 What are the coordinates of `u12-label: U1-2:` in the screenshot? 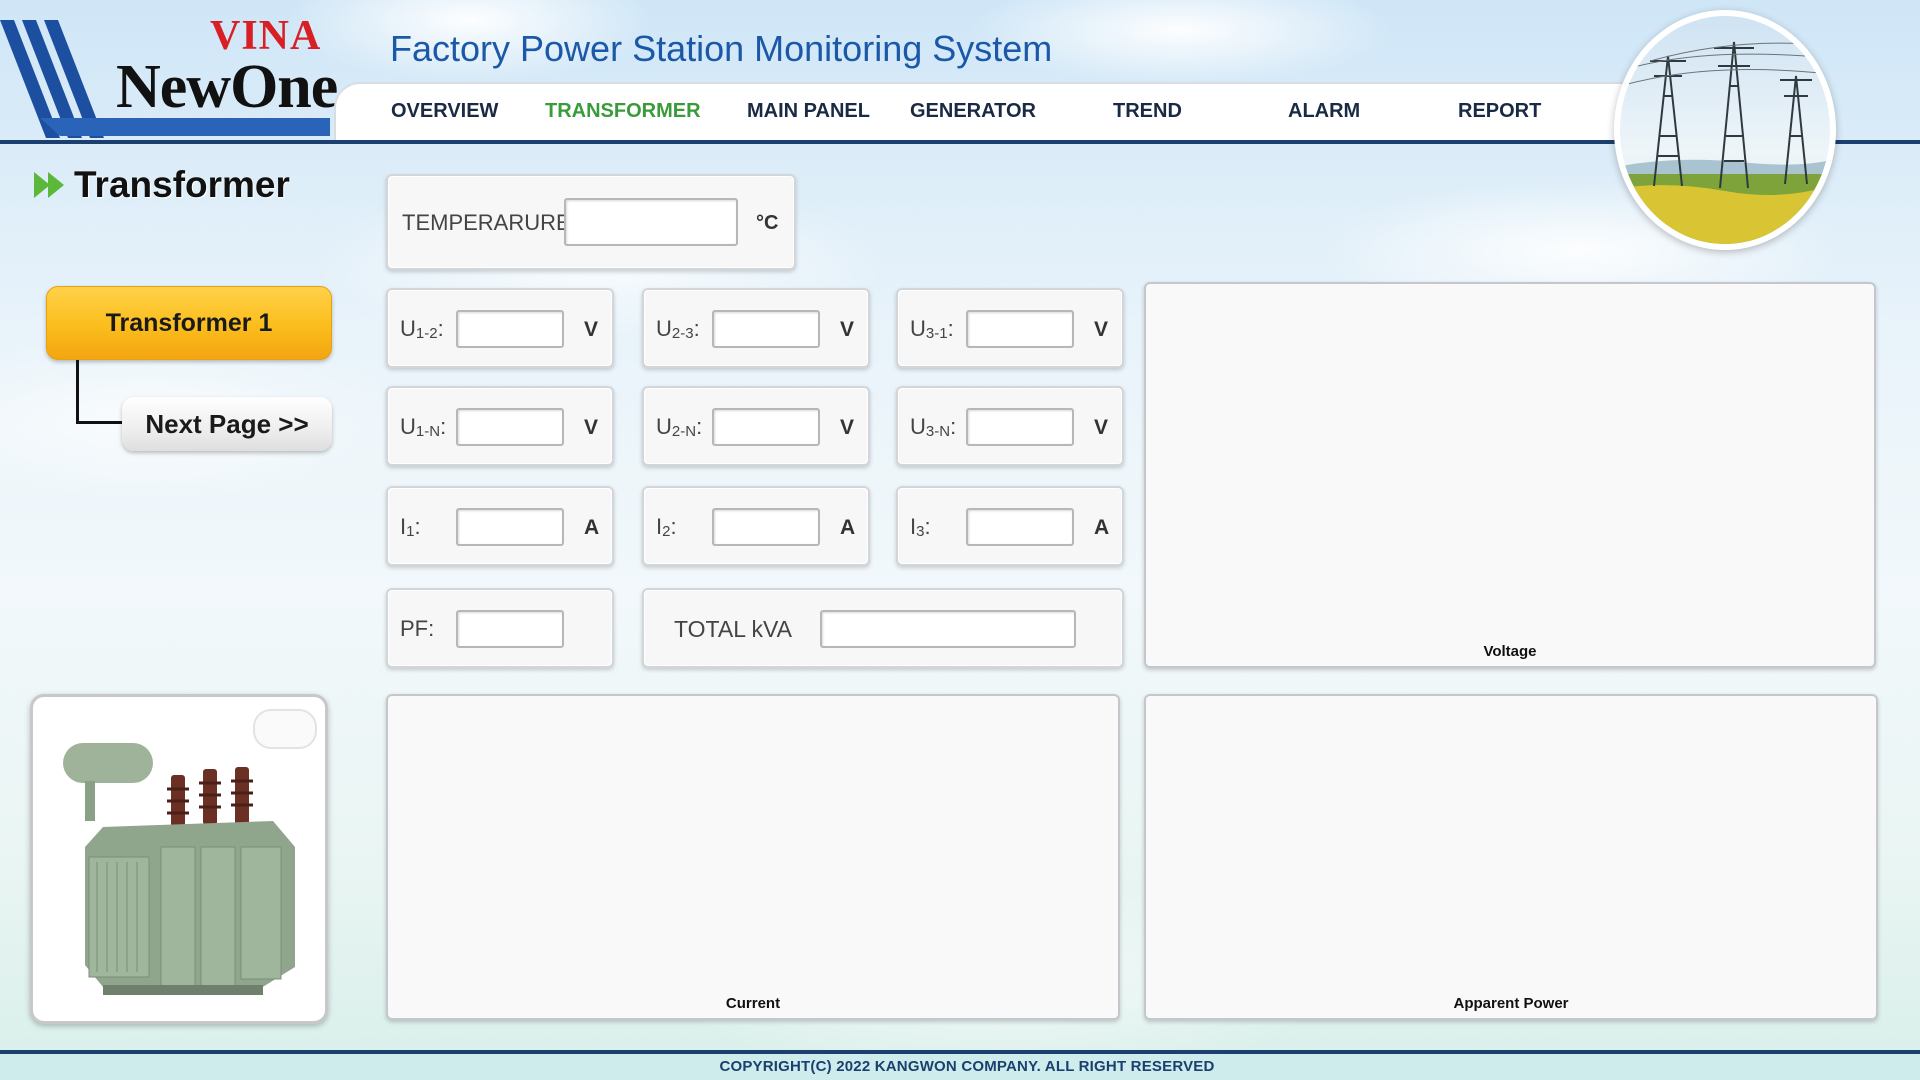 It's located at (422, 329).